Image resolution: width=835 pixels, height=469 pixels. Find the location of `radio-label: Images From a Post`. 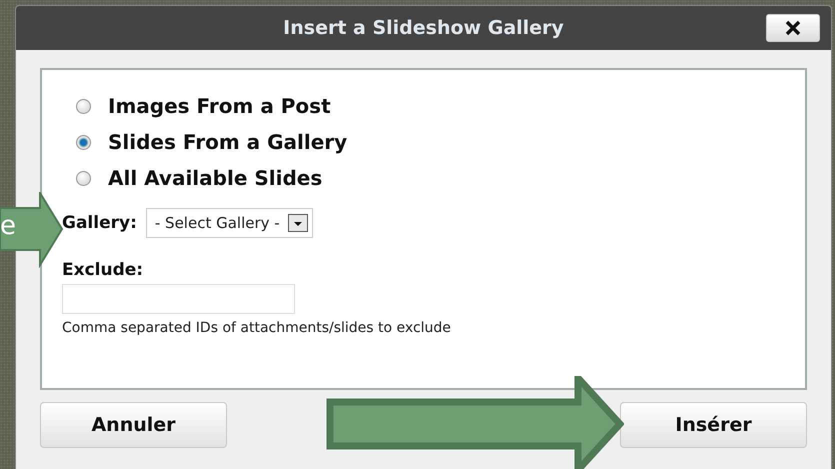

radio-label: Images From a Post is located at coordinates (219, 106).